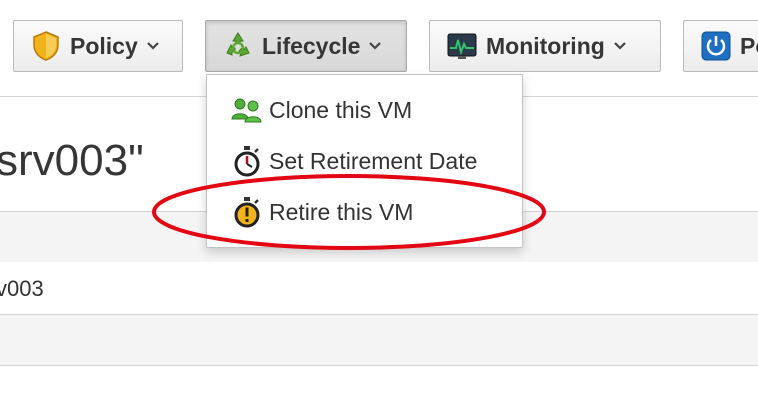  Describe the element at coordinates (104, 45) in the screenshot. I see `policy-label: Policy` at that location.